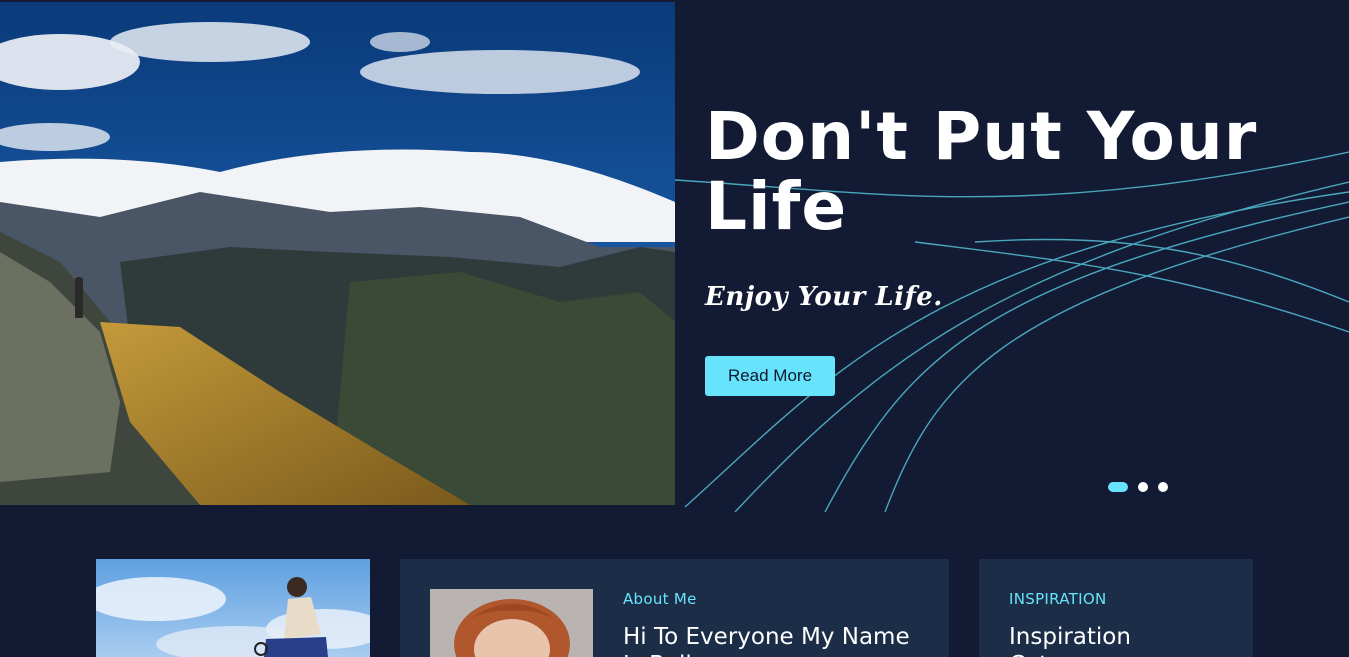 This screenshot has height=657, width=1349. I want to click on hero-tagline: Enjoy Your Life., so click(824, 297).